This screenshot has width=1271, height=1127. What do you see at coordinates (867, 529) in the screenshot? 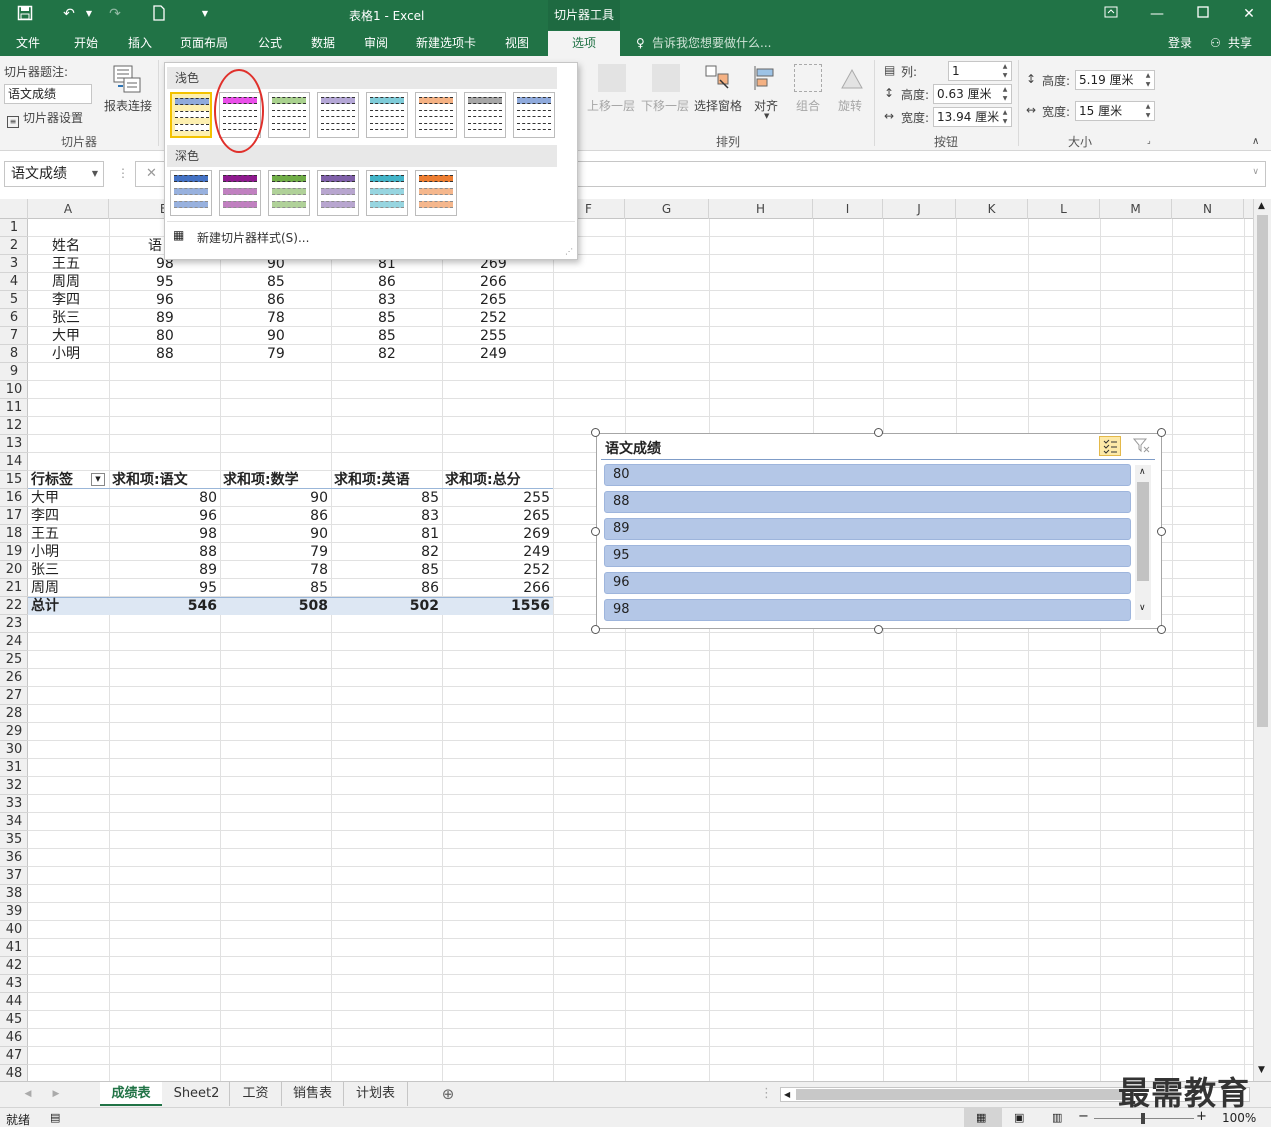
I see `slicer-item: 89` at bounding box center [867, 529].